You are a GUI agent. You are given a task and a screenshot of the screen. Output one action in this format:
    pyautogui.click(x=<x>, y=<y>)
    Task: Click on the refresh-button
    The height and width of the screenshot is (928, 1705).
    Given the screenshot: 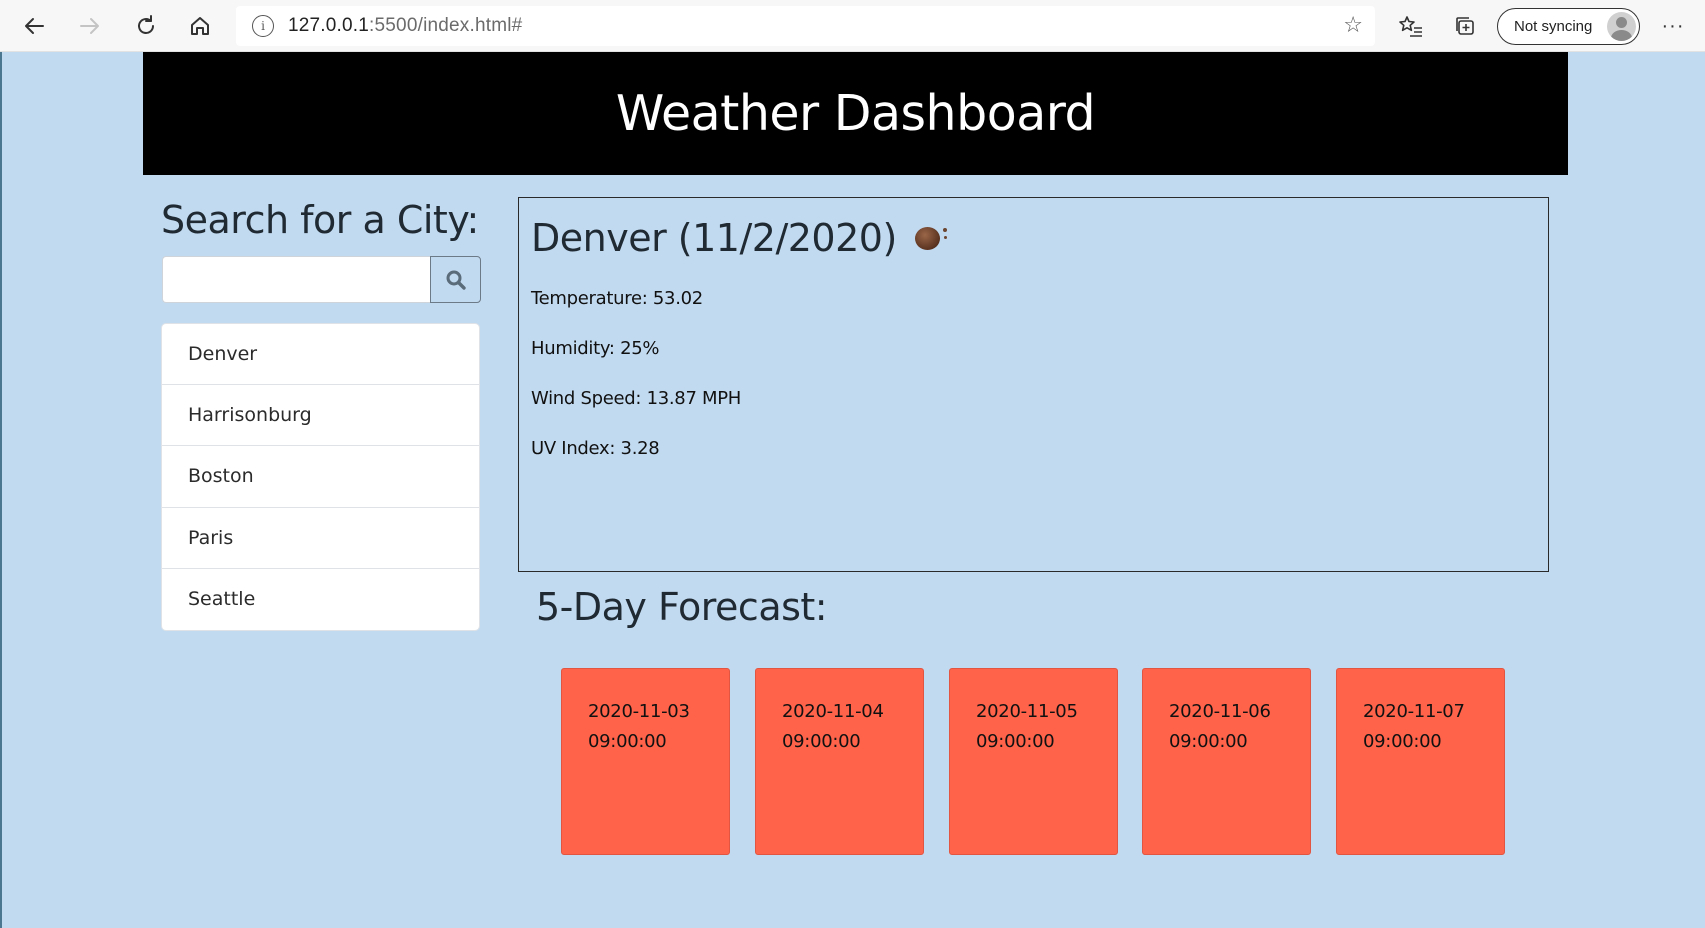 What is the action you would take?
    pyautogui.click(x=146, y=26)
    